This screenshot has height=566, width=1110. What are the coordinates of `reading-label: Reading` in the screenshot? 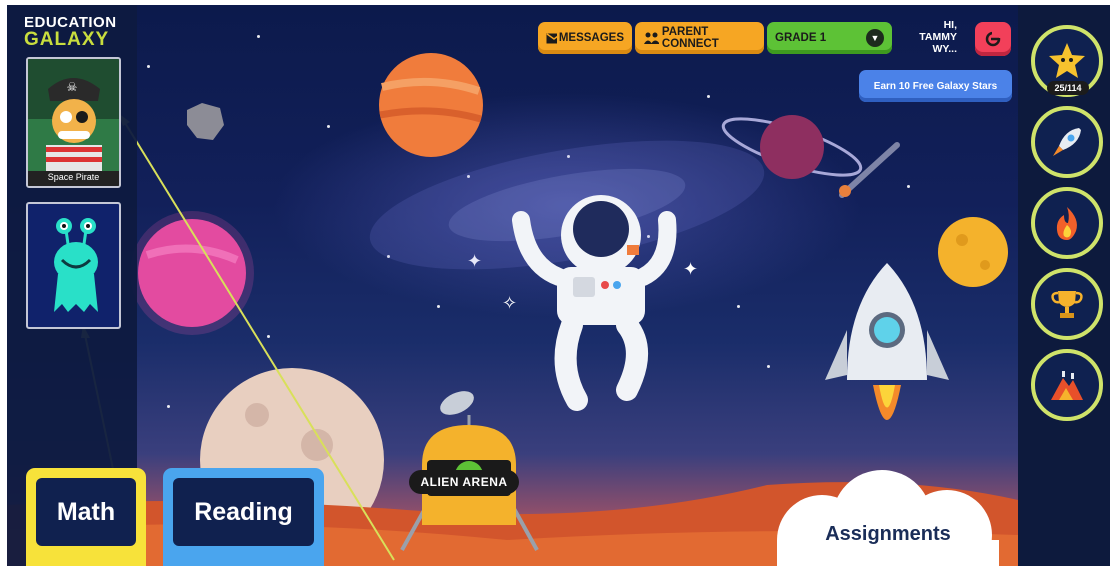 It's located at (243, 512).